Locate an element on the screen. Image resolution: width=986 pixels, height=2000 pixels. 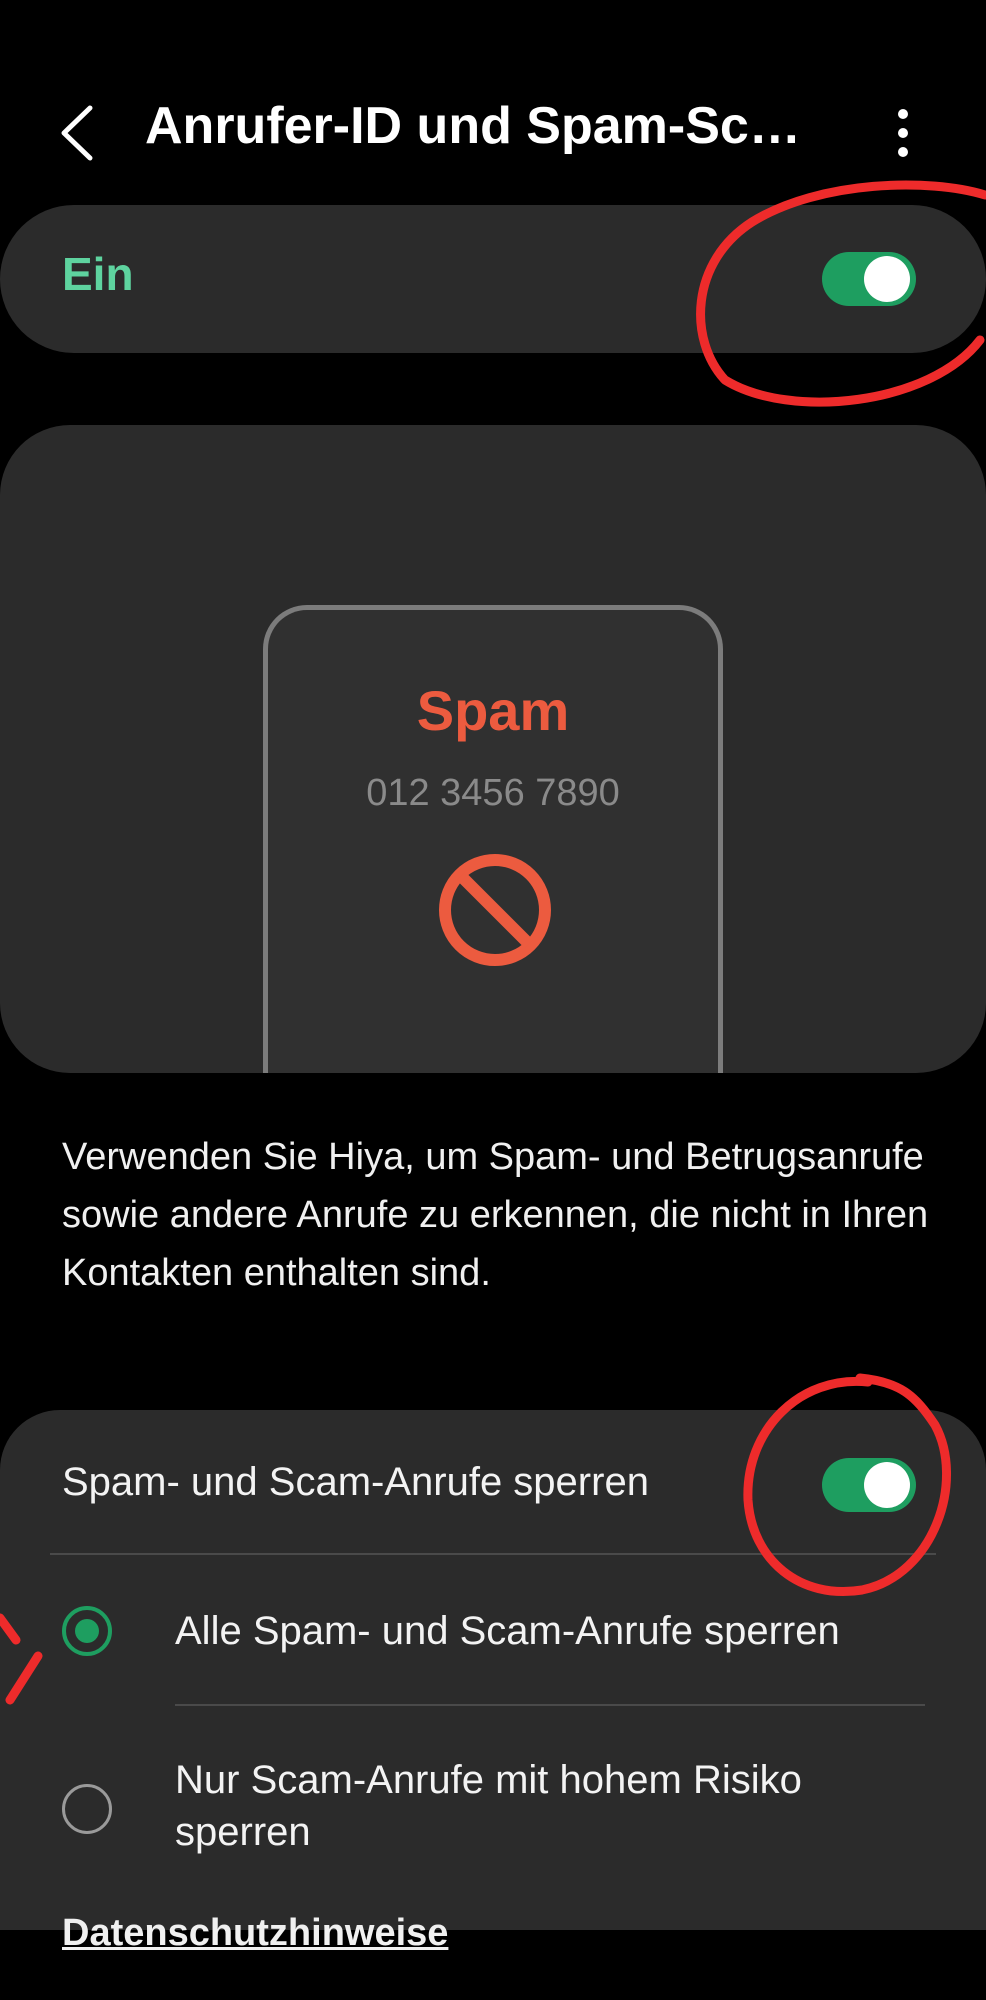
option-block-all: Alle Spam- und Scam-Anrufe sperren is located at coordinates (493, 1631).